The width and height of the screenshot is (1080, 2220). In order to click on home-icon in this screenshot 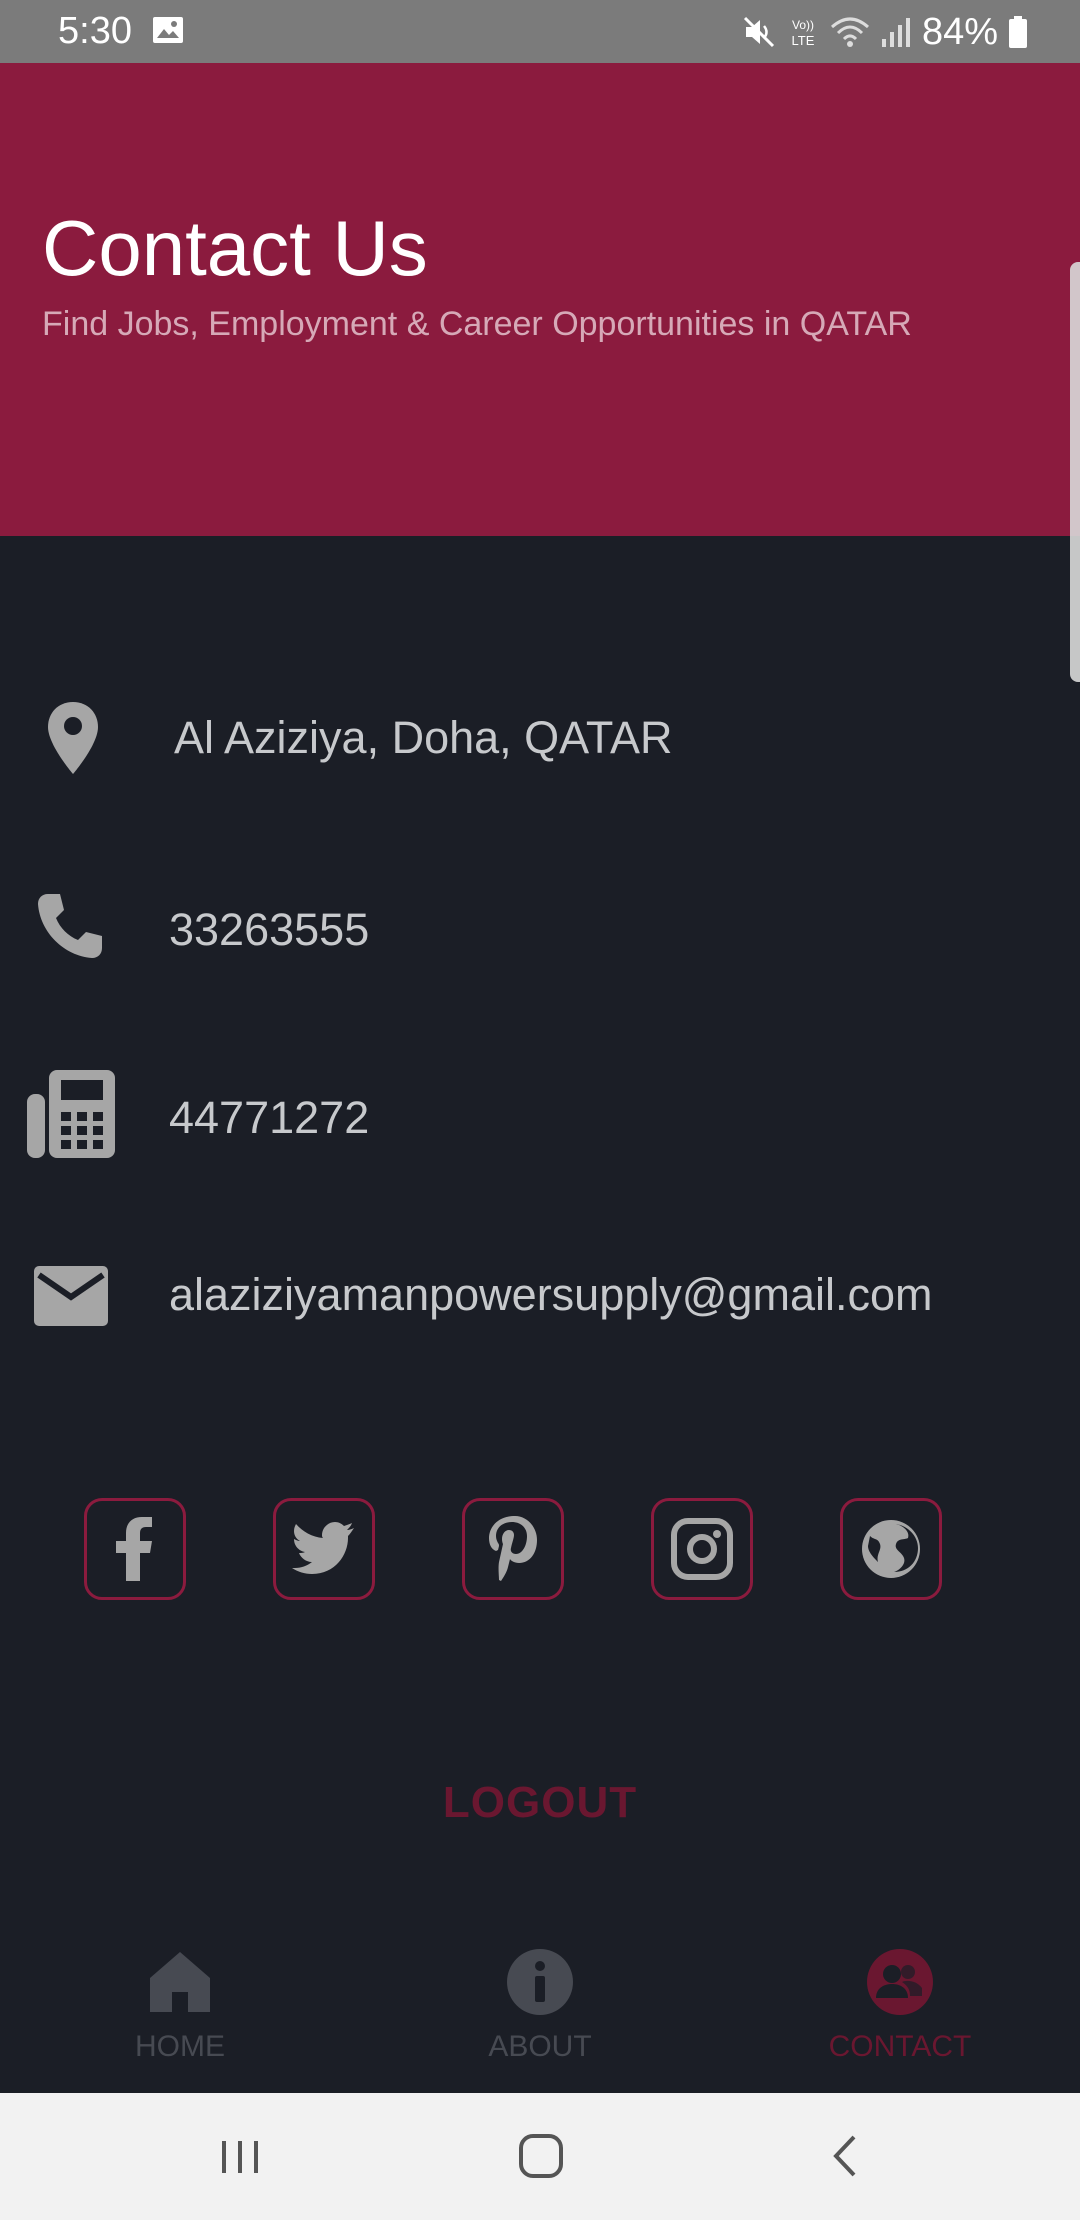, I will do `click(180, 1982)`.